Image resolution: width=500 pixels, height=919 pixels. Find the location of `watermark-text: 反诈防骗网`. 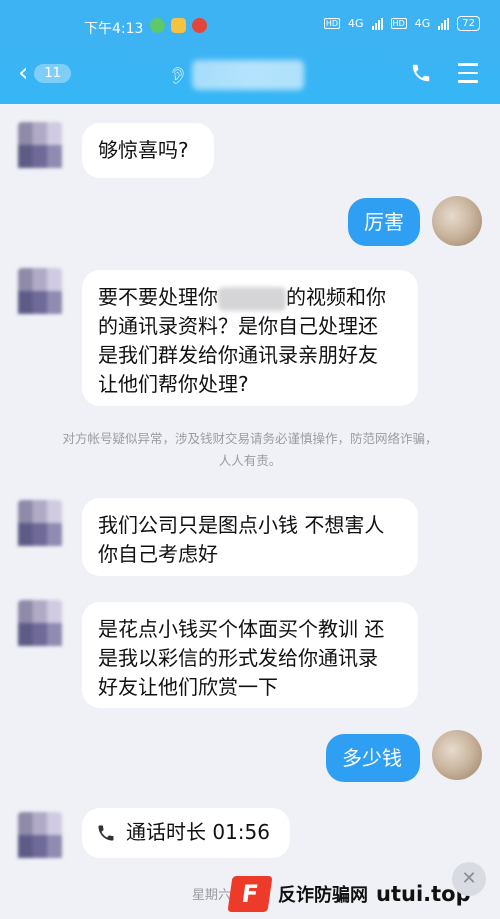

watermark-text: 反诈防骗网 is located at coordinates (323, 895).